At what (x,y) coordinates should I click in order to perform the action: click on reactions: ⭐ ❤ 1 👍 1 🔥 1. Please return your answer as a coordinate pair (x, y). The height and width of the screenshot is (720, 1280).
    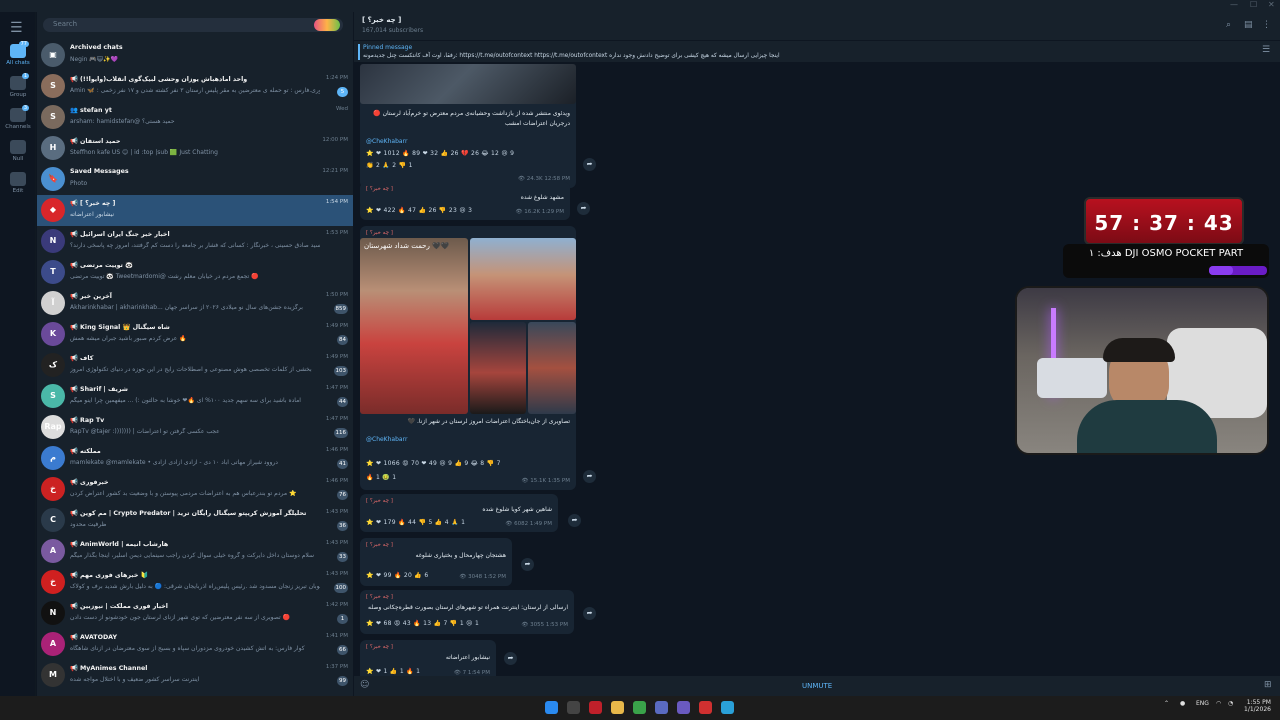
    Looking at the image, I should click on (393, 671).